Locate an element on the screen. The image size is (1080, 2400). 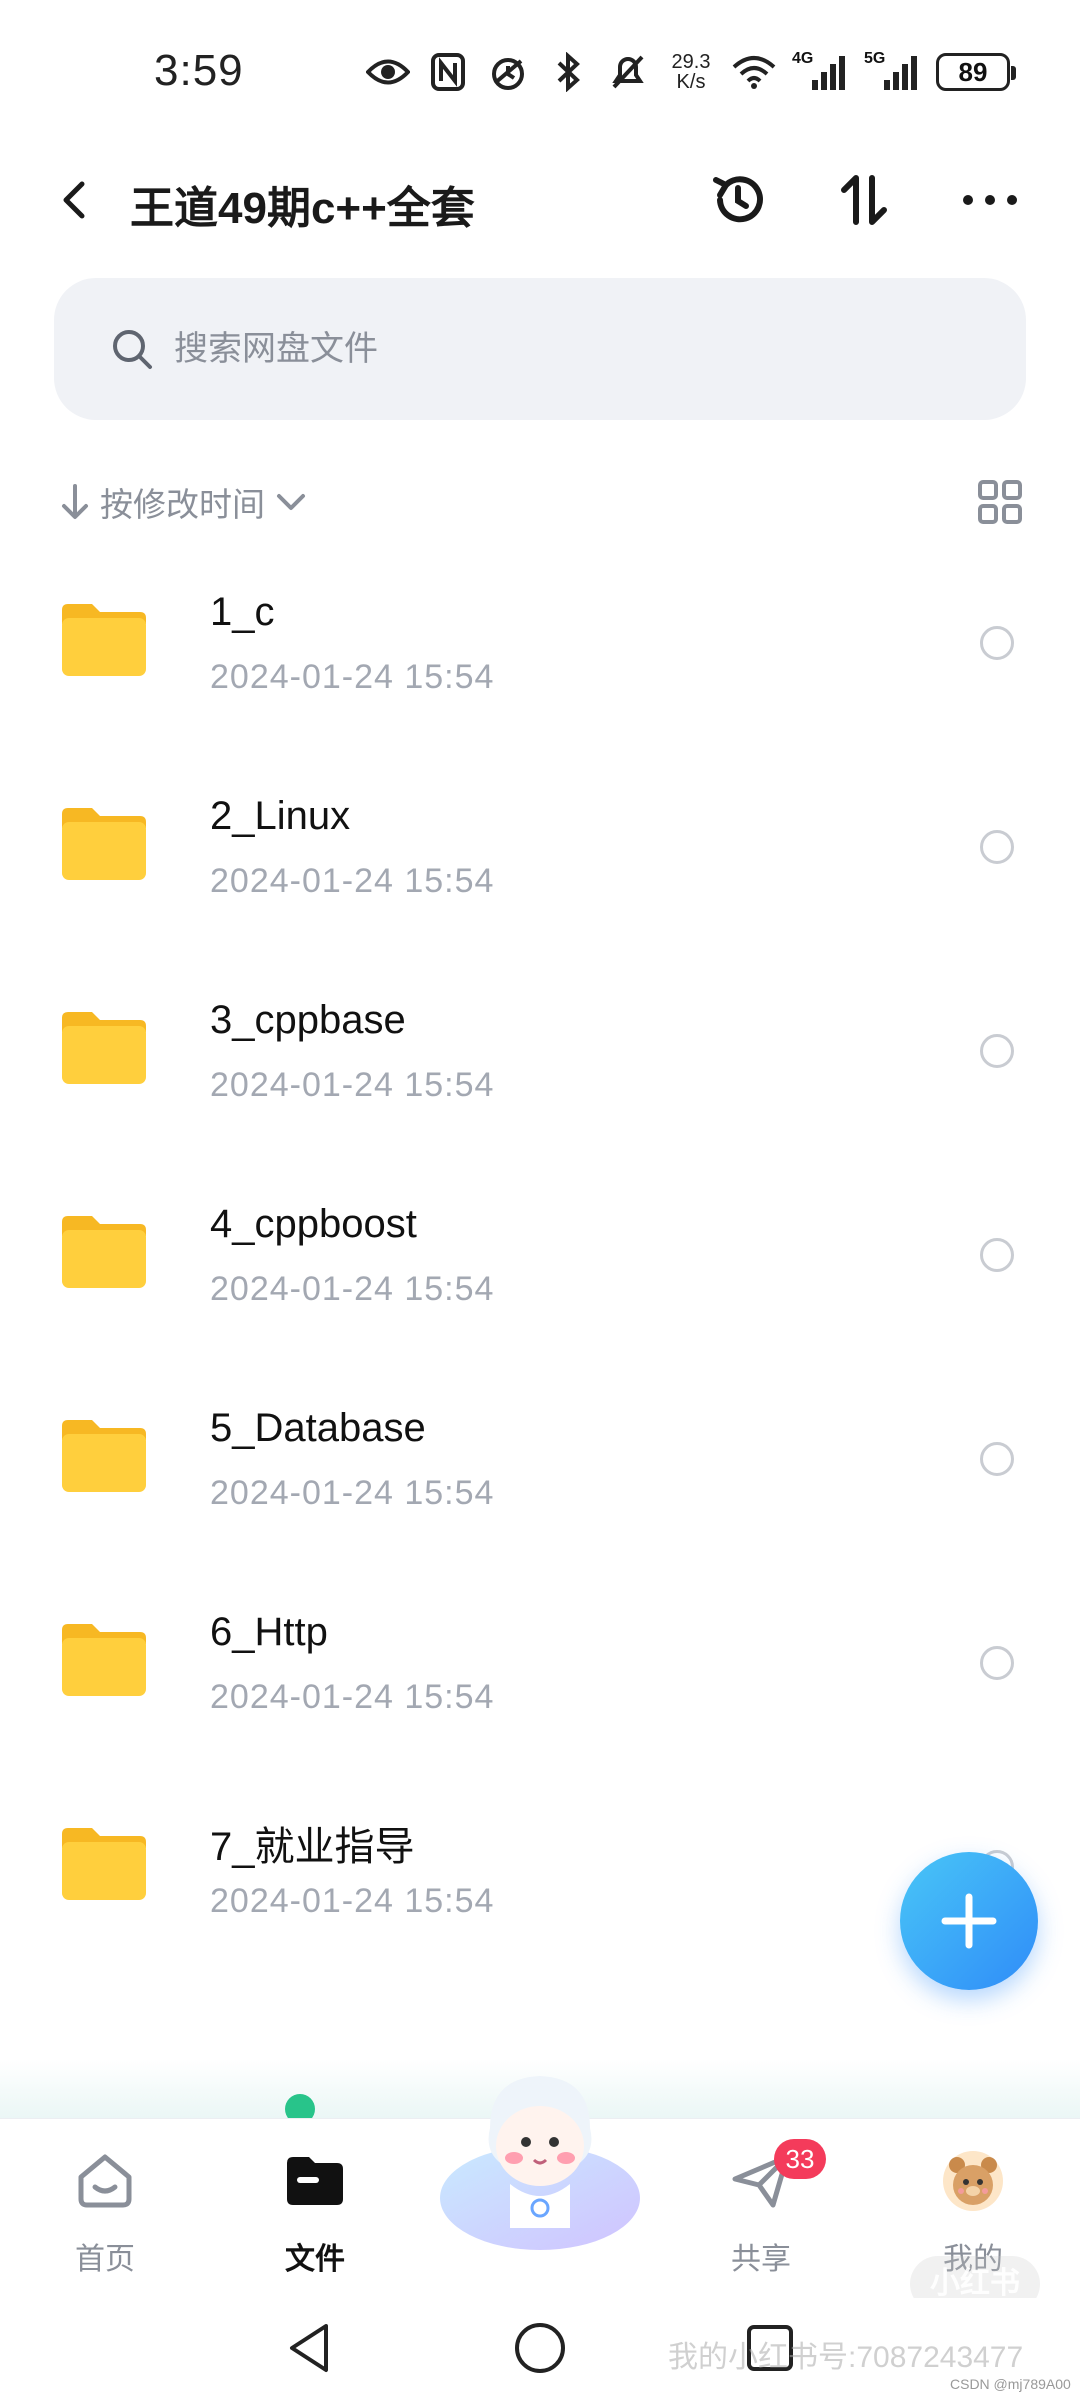
signal-icon-5g: 5G is located at coordinates (892, 72).